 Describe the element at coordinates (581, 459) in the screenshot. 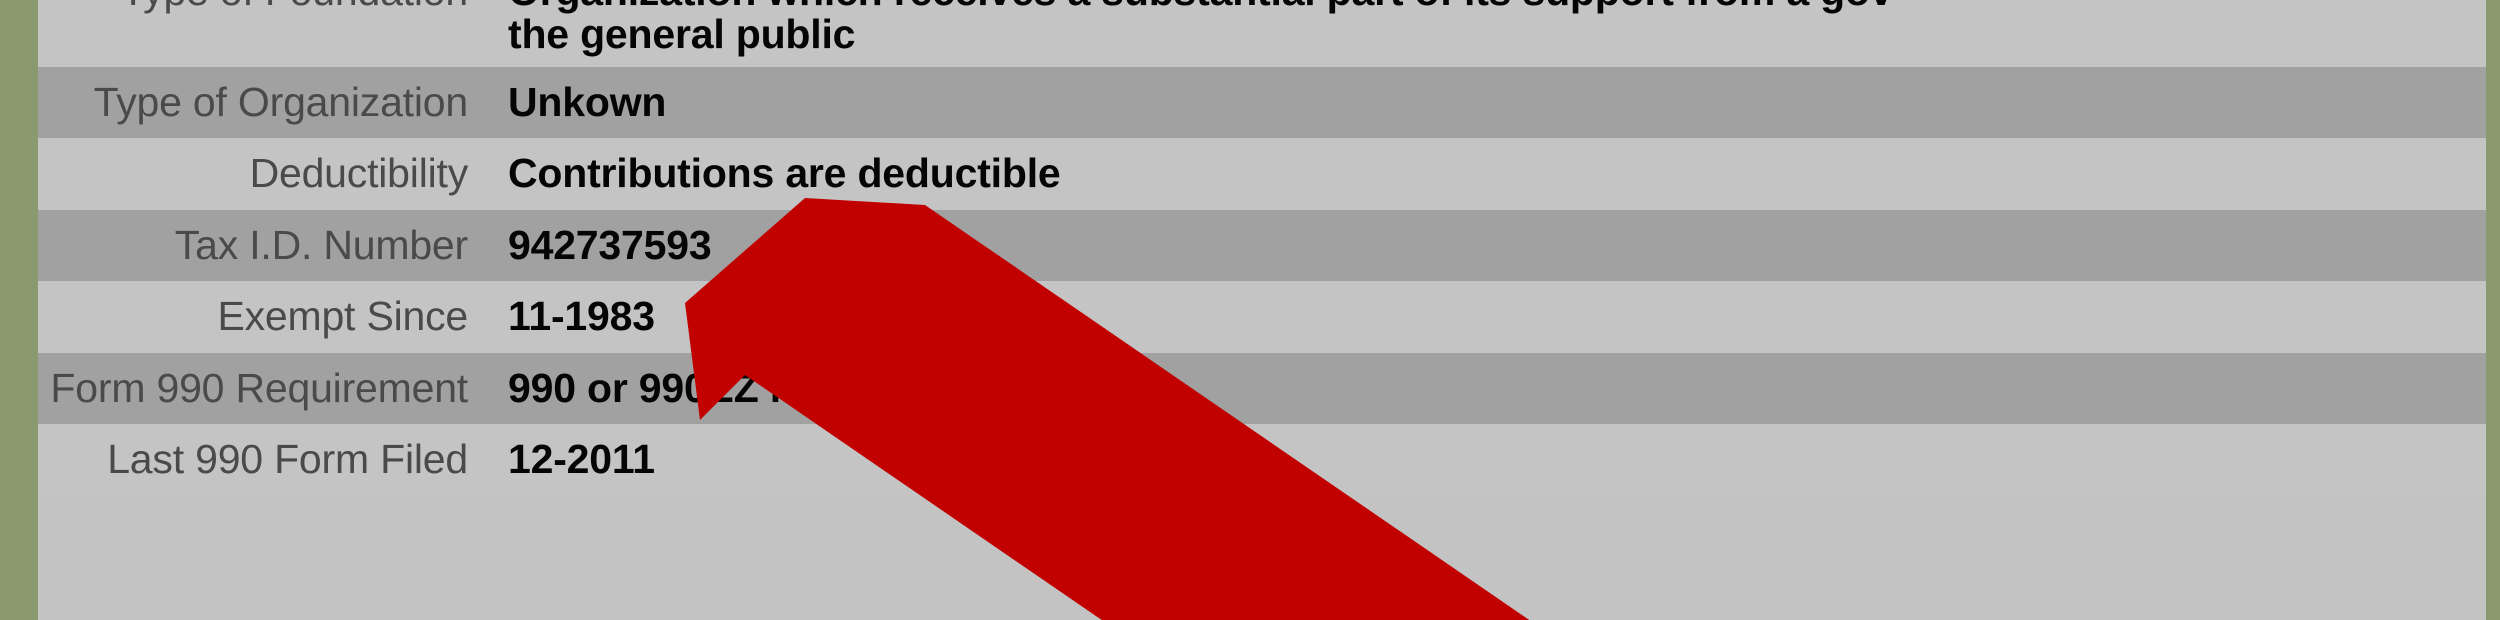

I see `row-value-last-990-form-filed: 12-2011` at that location.